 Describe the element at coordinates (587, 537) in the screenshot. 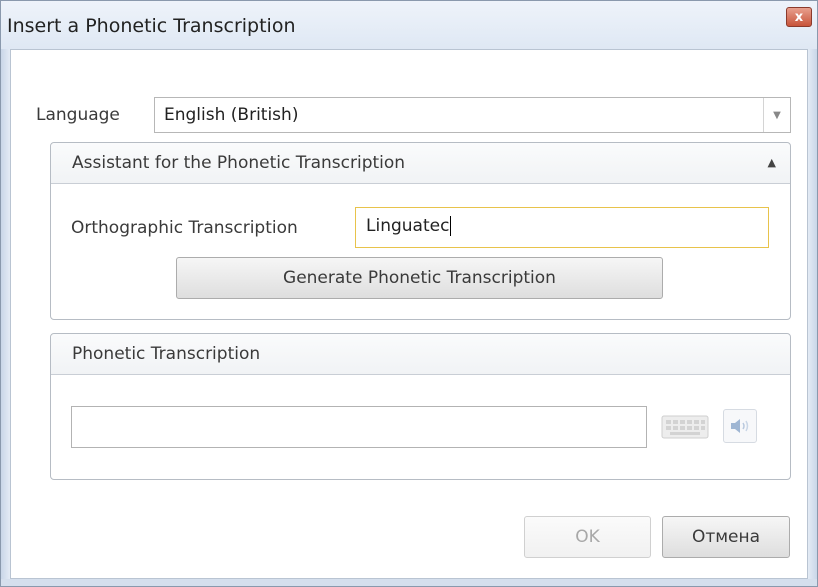

I see `ok-button: OK` at that location.